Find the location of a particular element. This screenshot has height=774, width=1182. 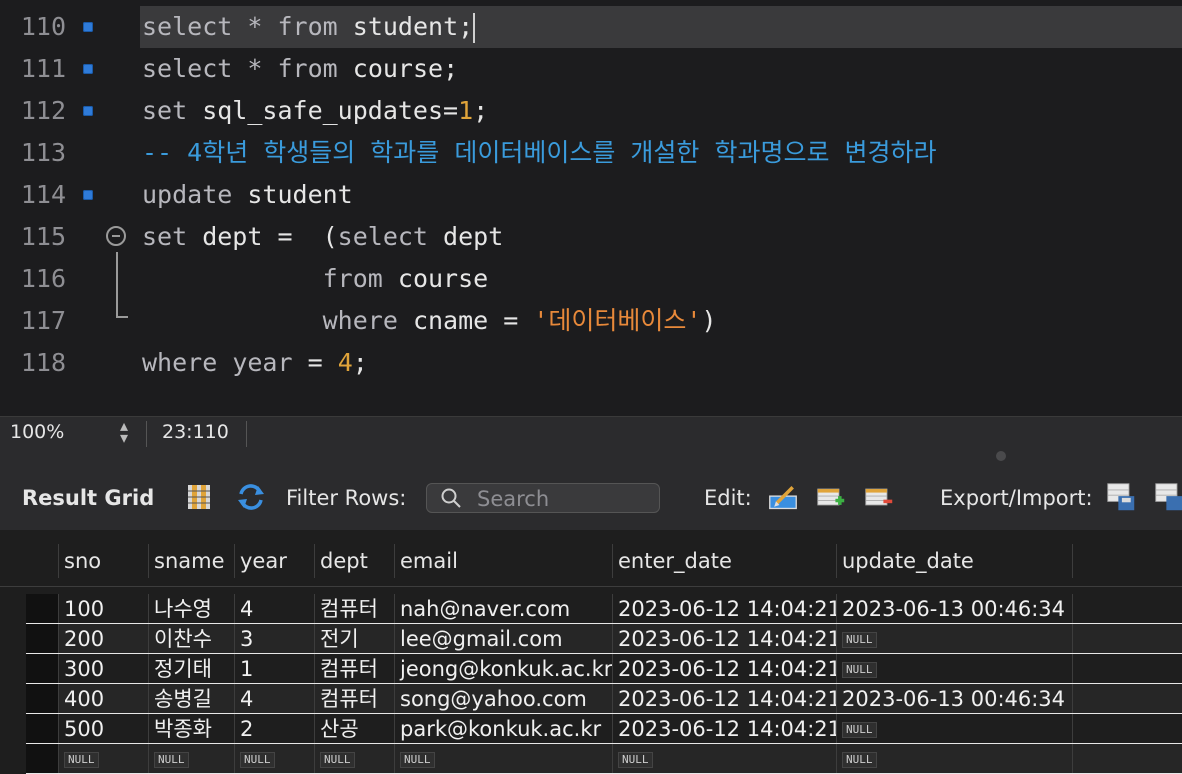

column-header-dept: dept is located at coordinates (354, 561).